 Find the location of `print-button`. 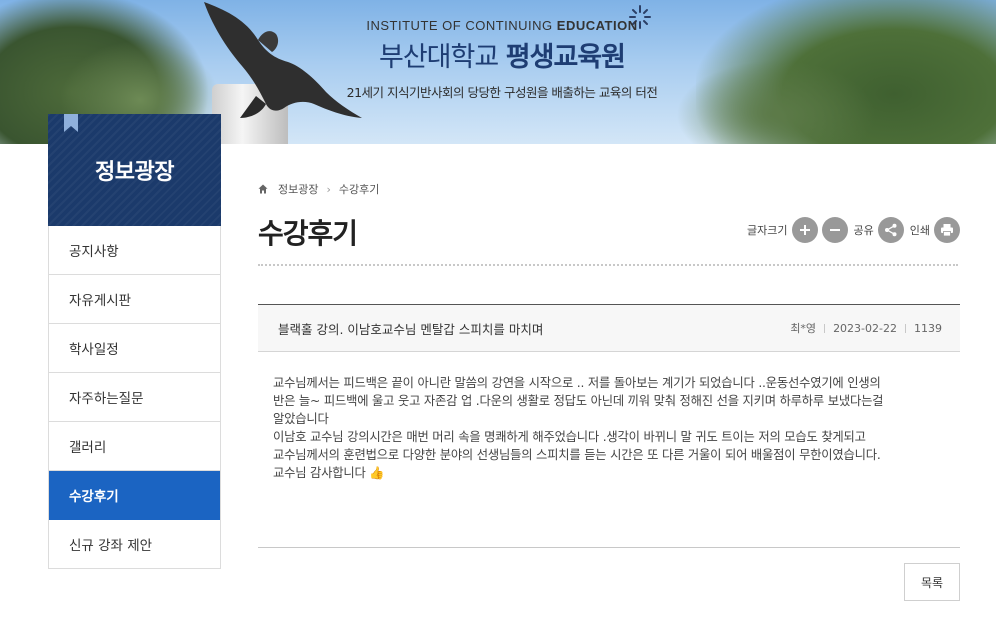

print-button is located at coordinates (947, 230).